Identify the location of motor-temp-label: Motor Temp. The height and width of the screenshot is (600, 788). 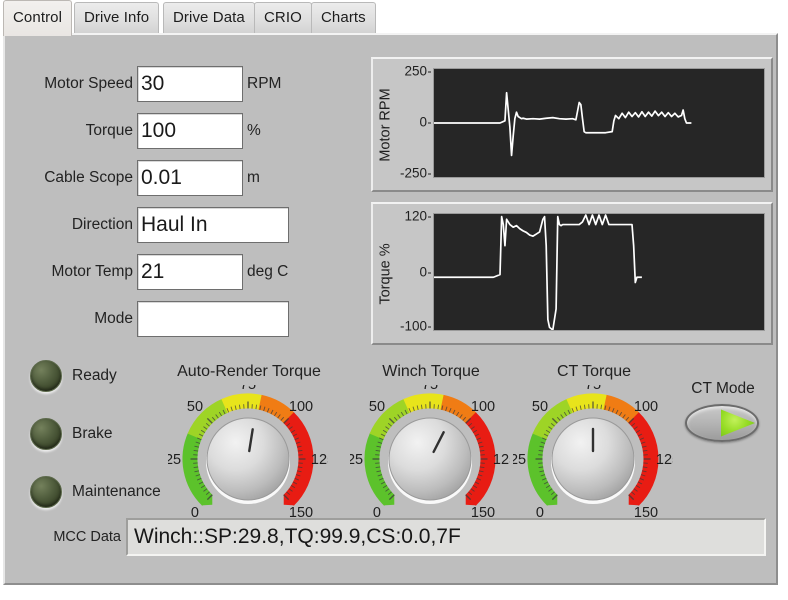
(92, 271).